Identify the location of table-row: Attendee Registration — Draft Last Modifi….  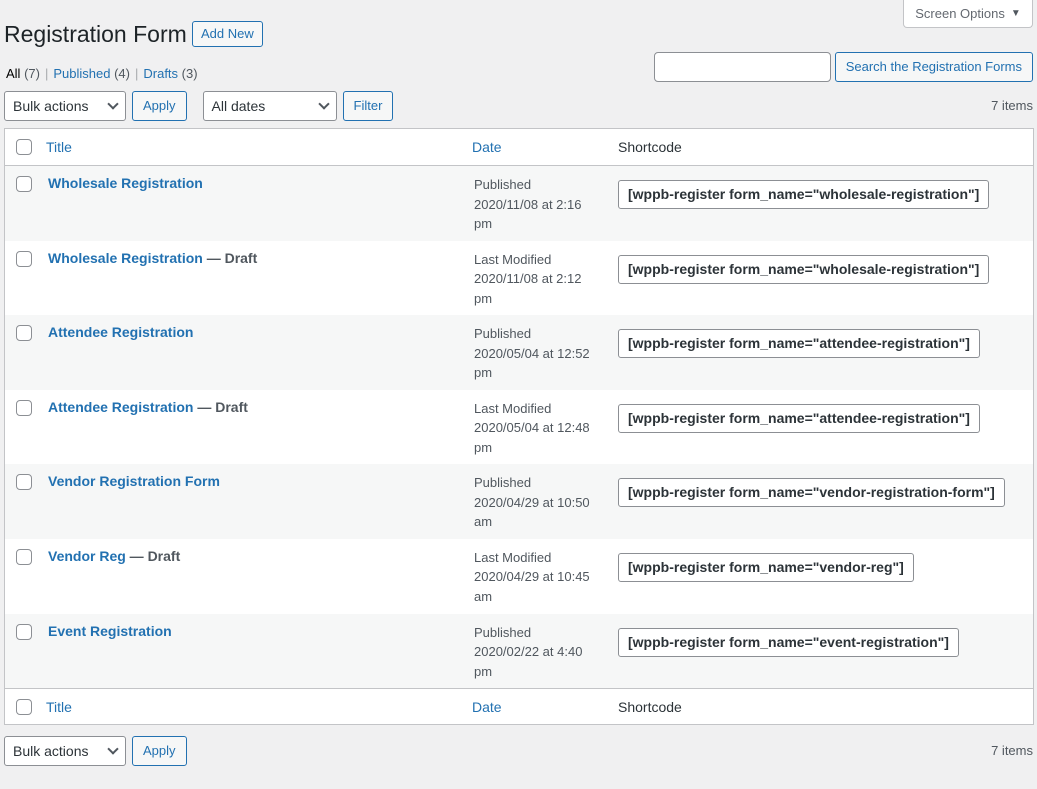
(519, 427).